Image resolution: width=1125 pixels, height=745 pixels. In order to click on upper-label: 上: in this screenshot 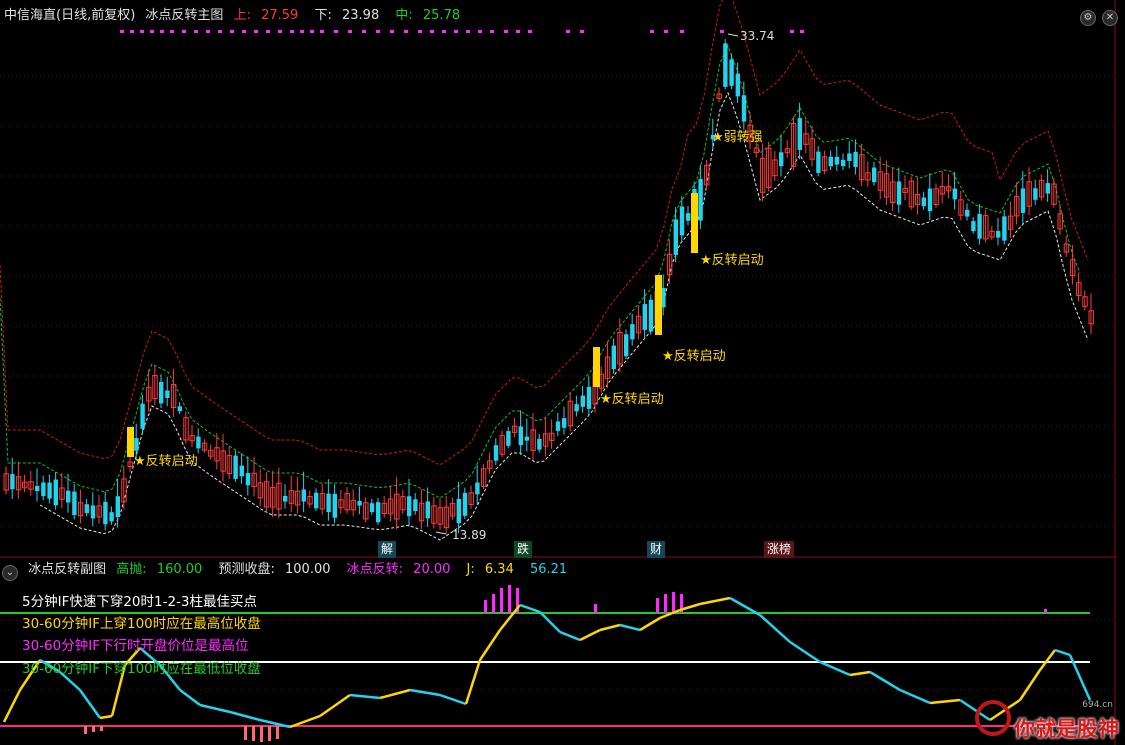, I will do `click(242, 15)`.